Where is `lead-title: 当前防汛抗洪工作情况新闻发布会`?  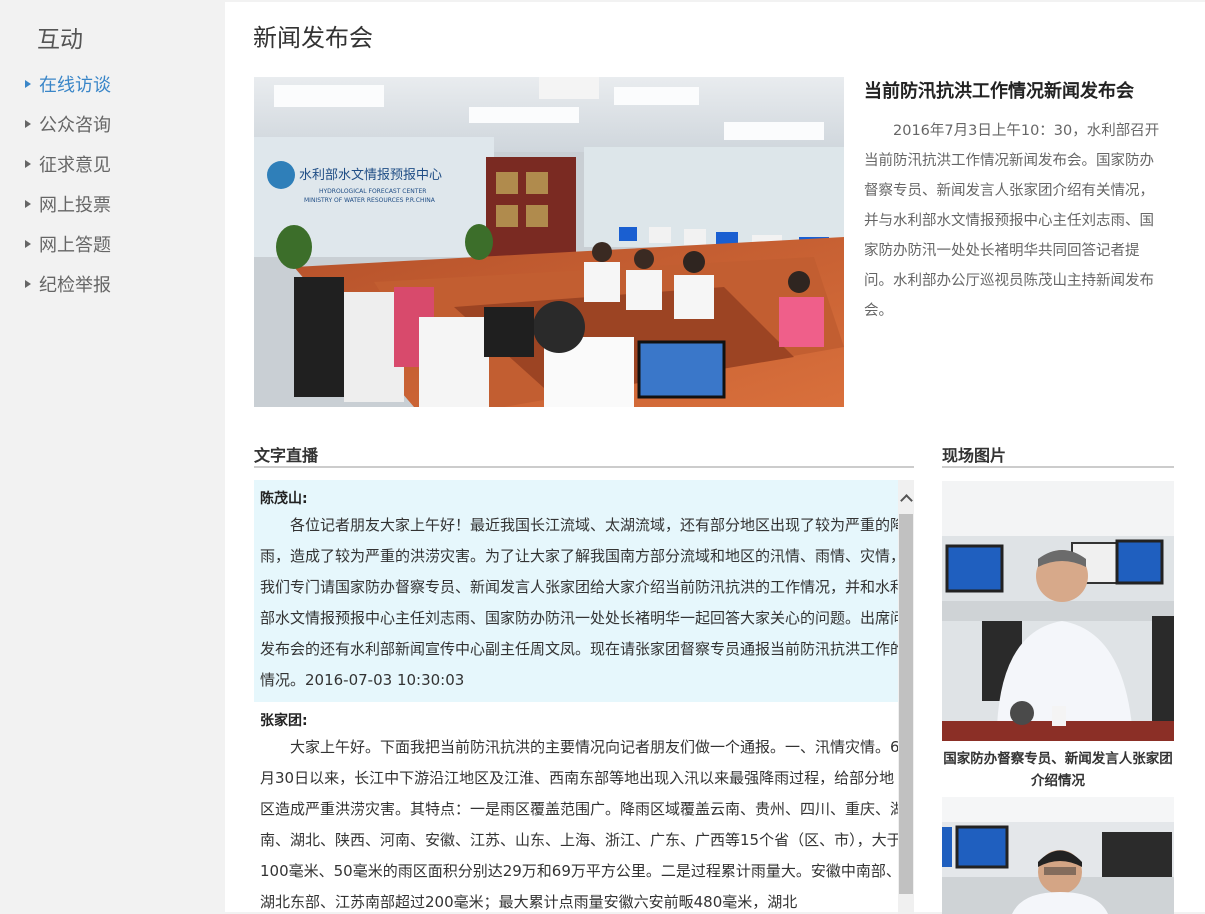
lead-title: 当前防汛抗洪工作情况新闻发布会 is located at coordinates (999, 90).